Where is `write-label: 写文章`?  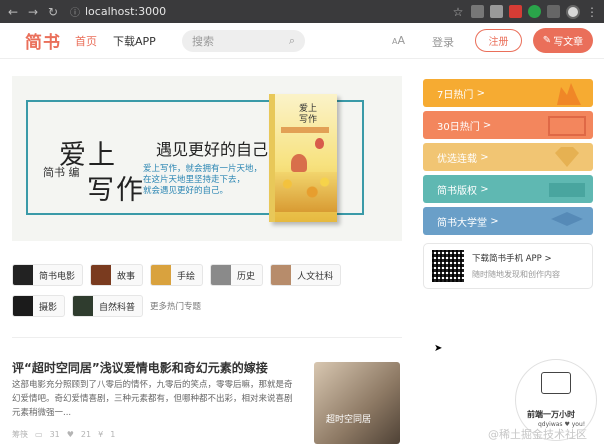 write-label: 写文章 is located at coordinates (568, 42).